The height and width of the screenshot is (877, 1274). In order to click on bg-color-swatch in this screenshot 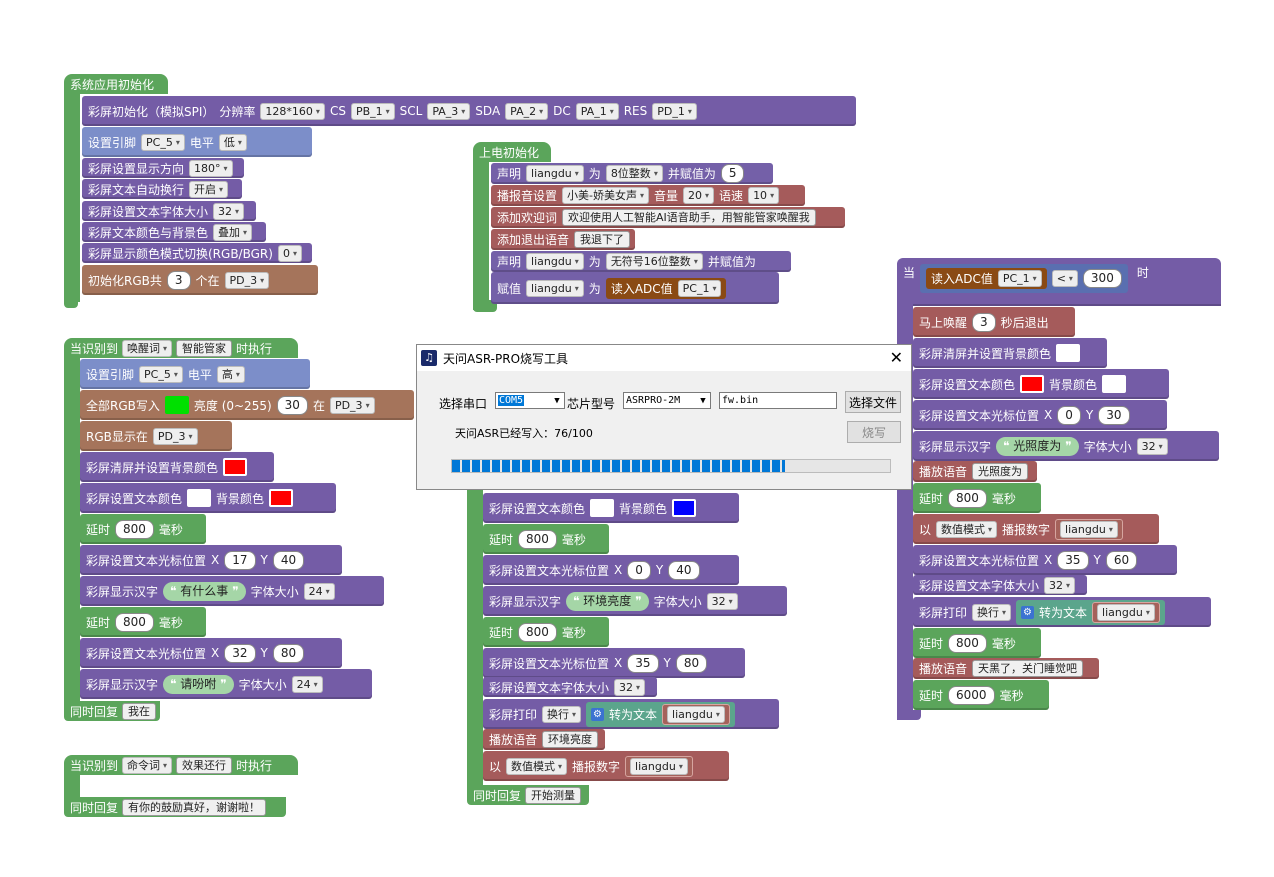, I will do `click(281, 498)`.